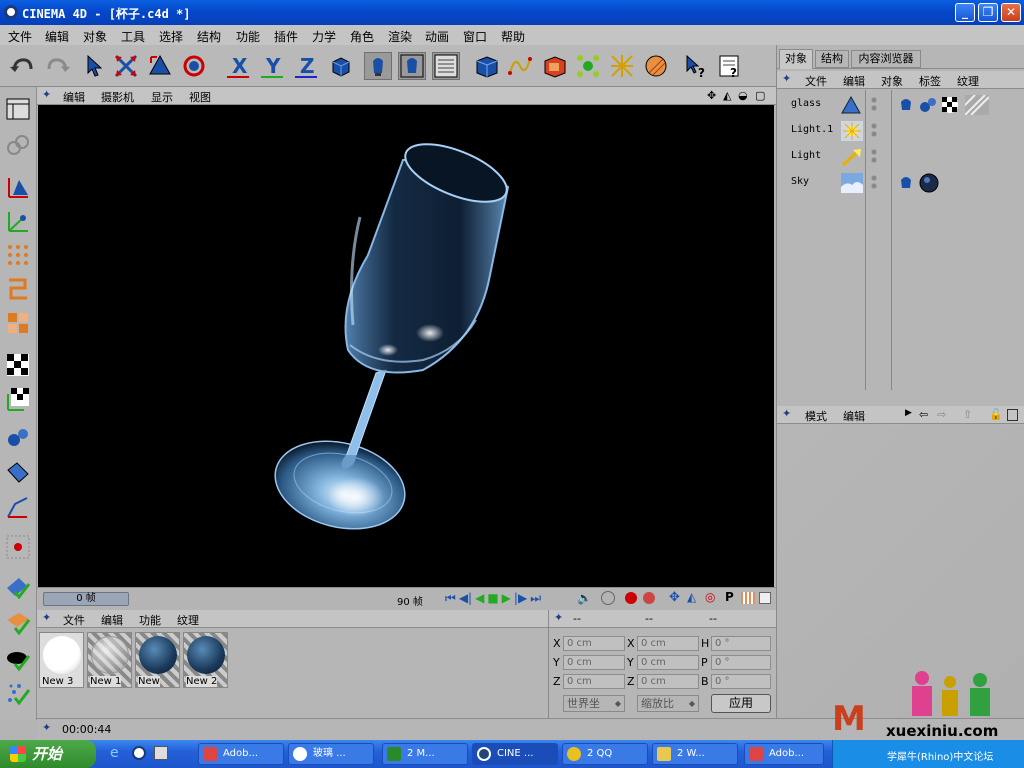 The height and width of the screenshot is (768, 1024). I want to click on material-swatch: New 1, so click(109, 660).